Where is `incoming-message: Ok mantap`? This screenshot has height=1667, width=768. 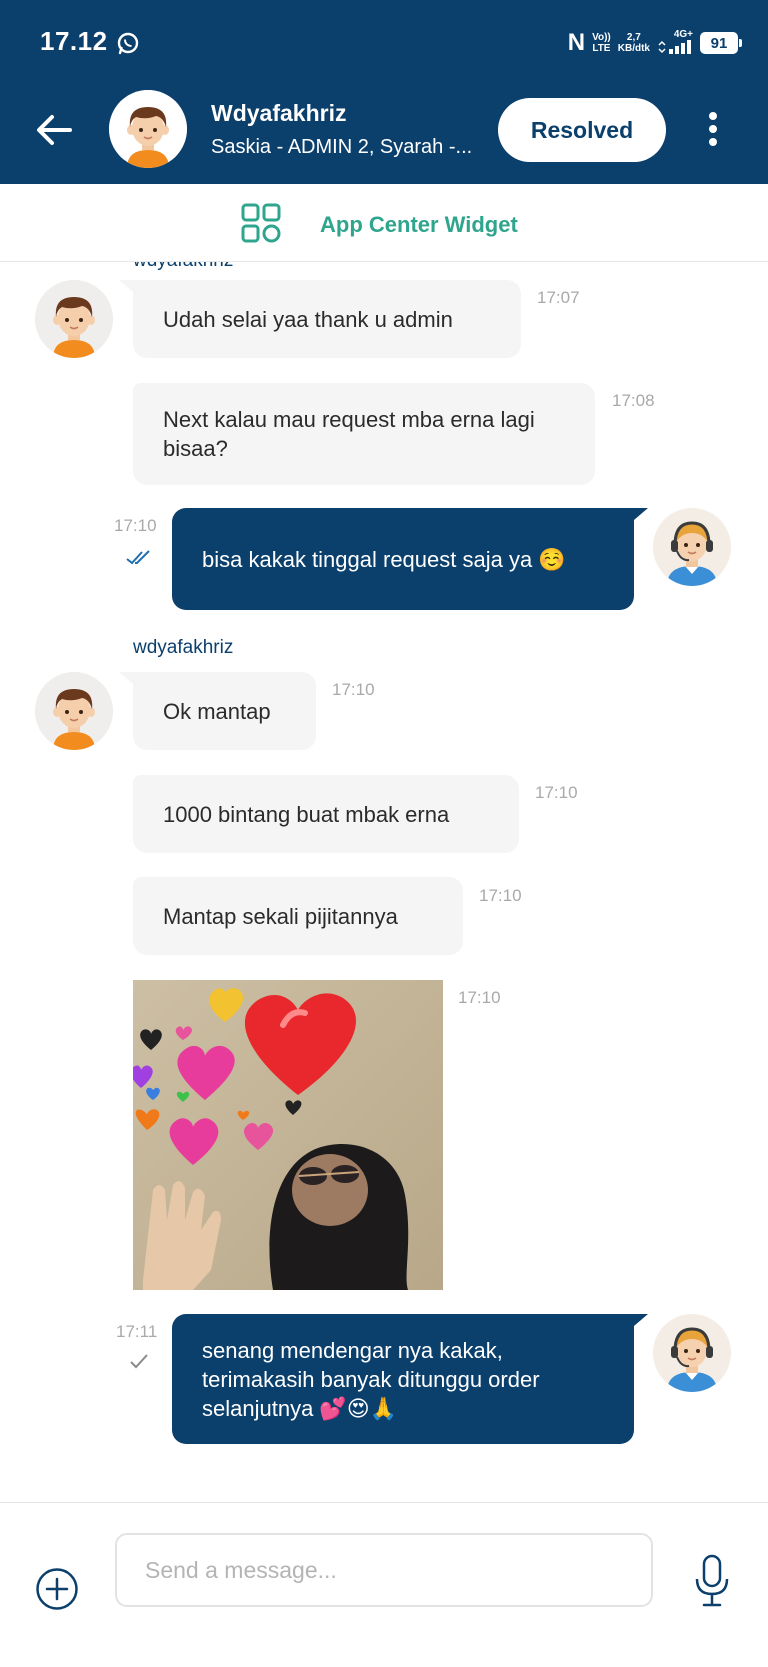
incoming-message: Ok mantap is located at coordinates (217, 711).